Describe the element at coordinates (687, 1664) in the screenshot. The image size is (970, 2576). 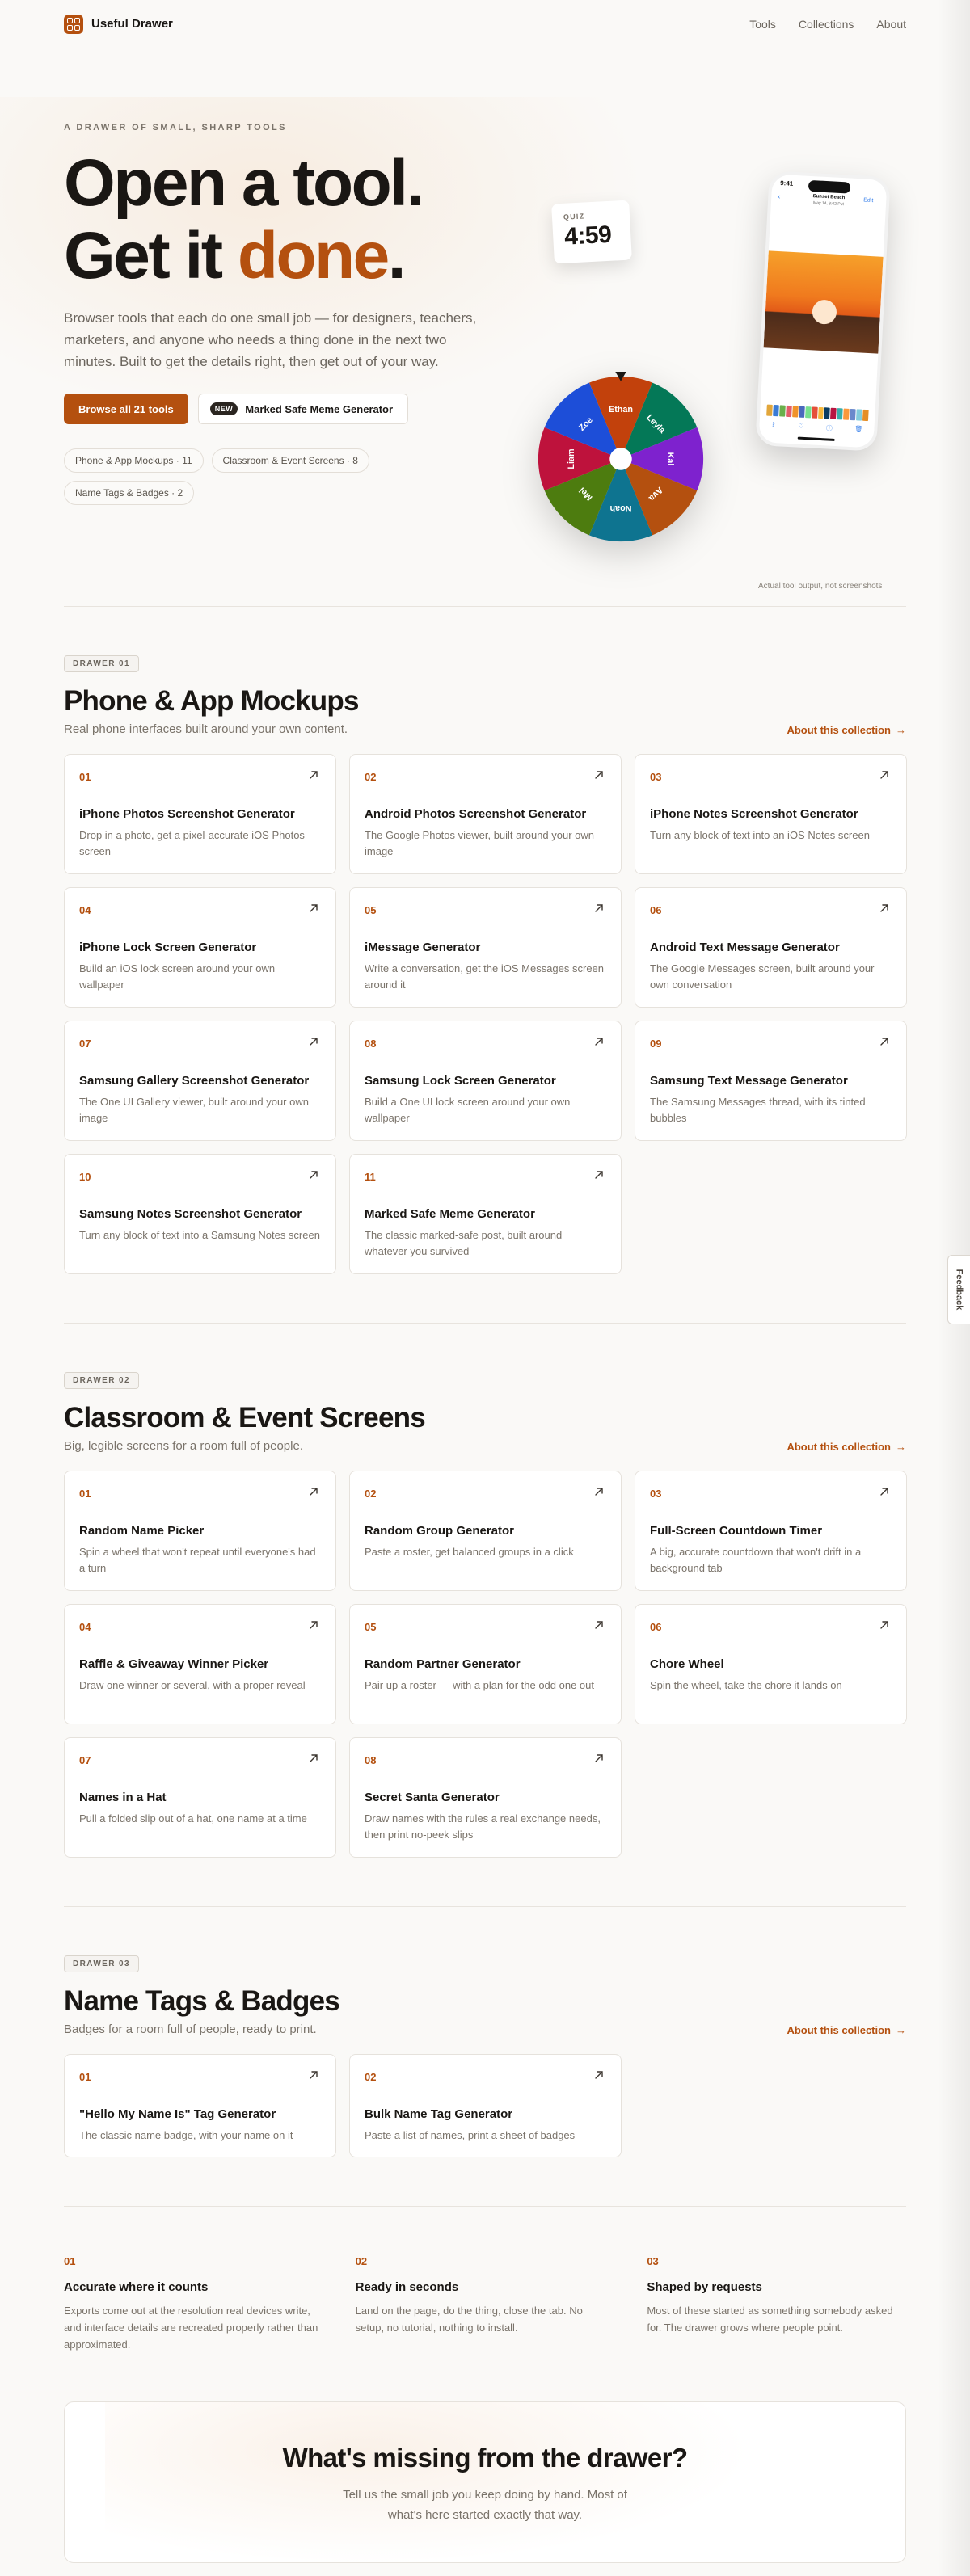
I see `tool-title: Chore Wheel` at that location.